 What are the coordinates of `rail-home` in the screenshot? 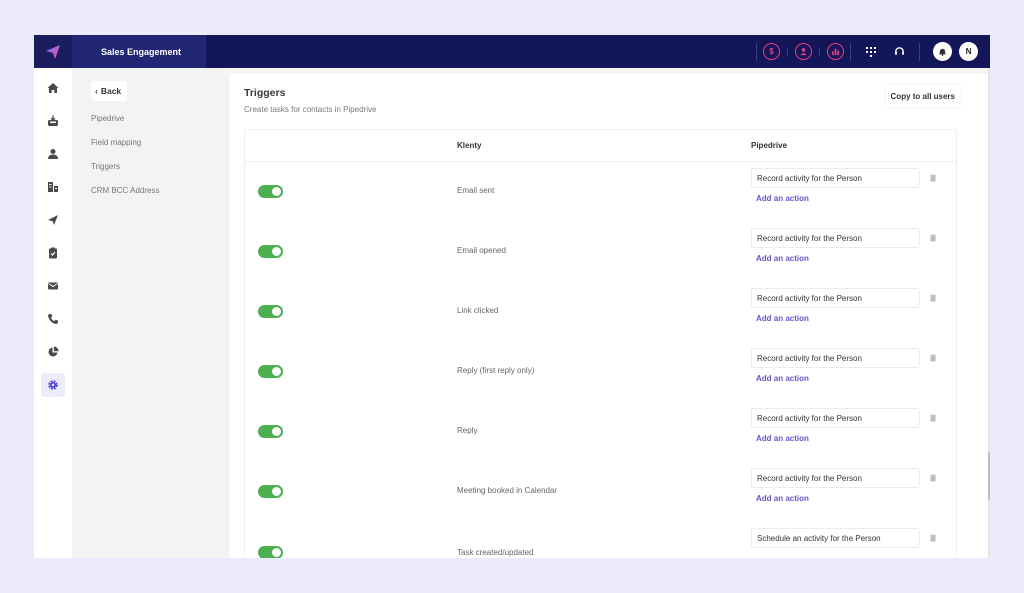 It's located at (53, 88).